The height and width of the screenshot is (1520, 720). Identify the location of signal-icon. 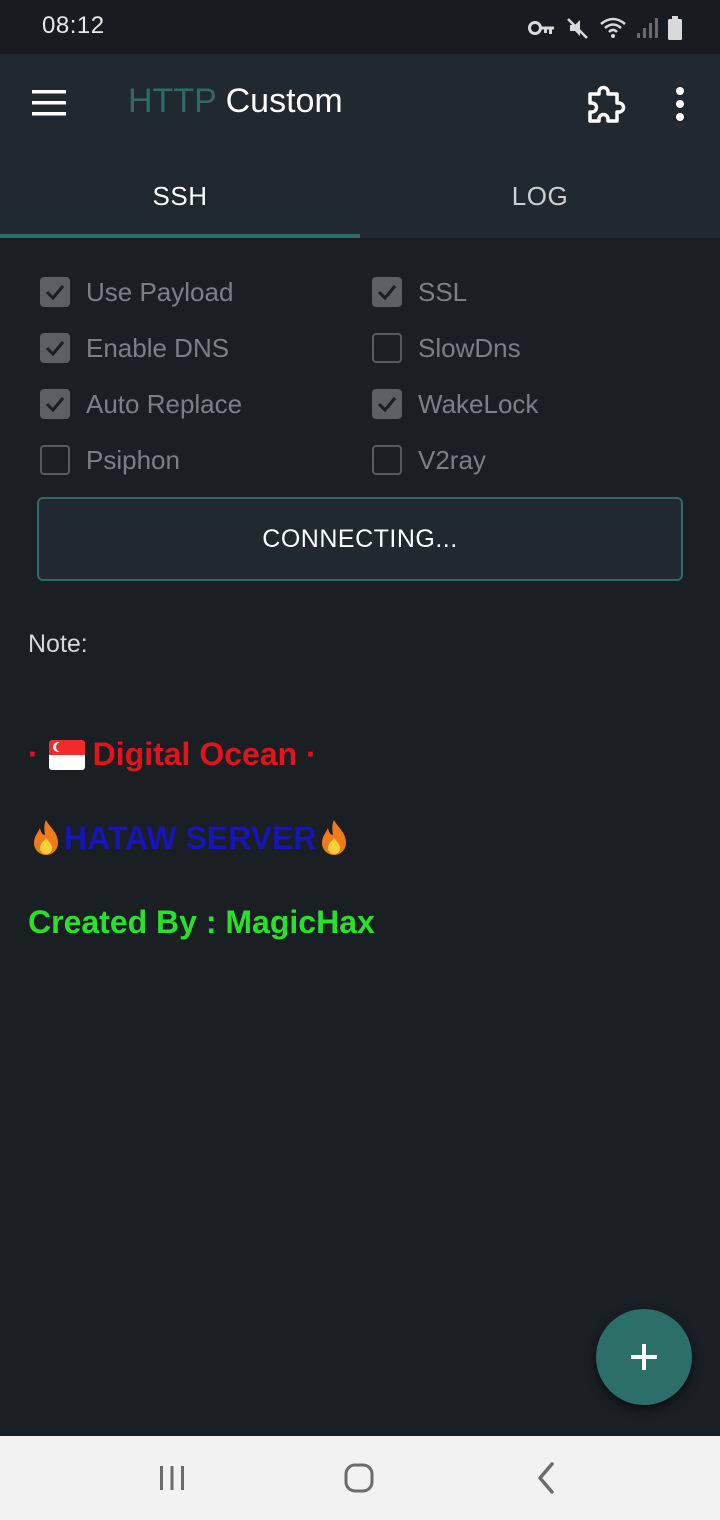
(647, 28).